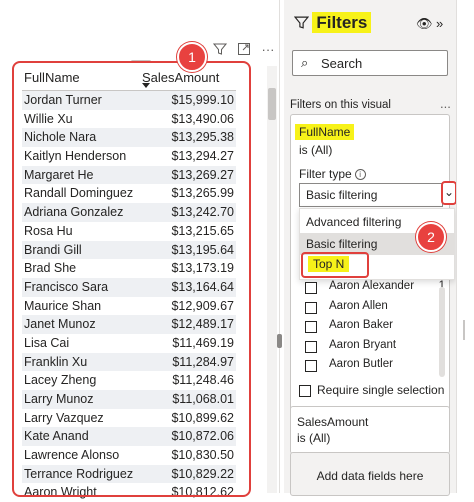 The image size is (474, 502). I want to click on filters-title: Filters, so click(342, 22).